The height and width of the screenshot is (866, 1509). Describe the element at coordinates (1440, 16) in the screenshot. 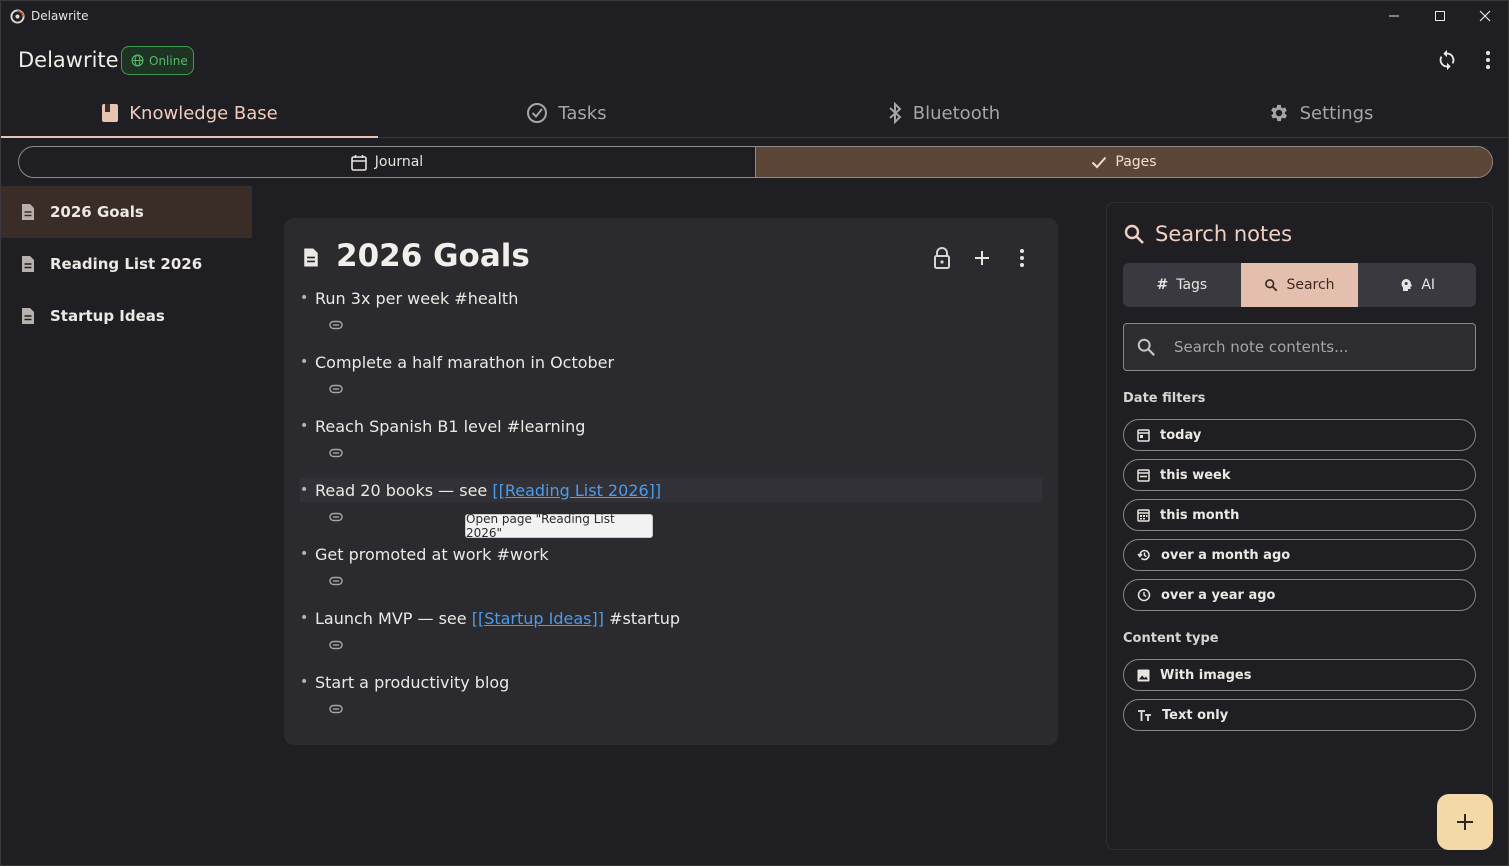

I see `maximize-button` at that location.